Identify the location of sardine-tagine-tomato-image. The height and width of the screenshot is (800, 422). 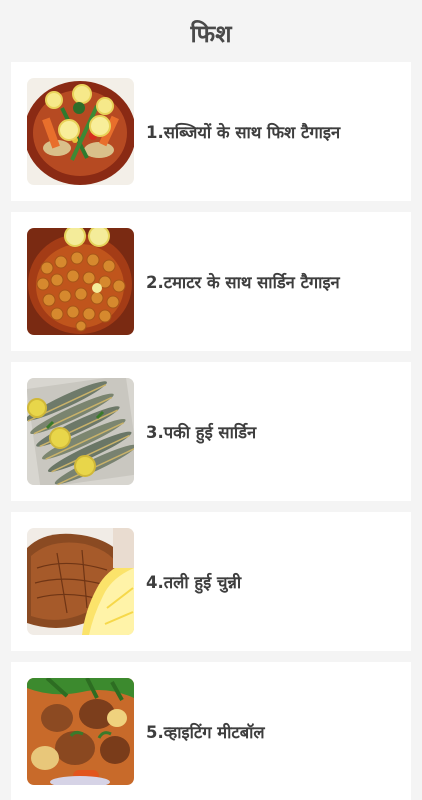
(80, 281).